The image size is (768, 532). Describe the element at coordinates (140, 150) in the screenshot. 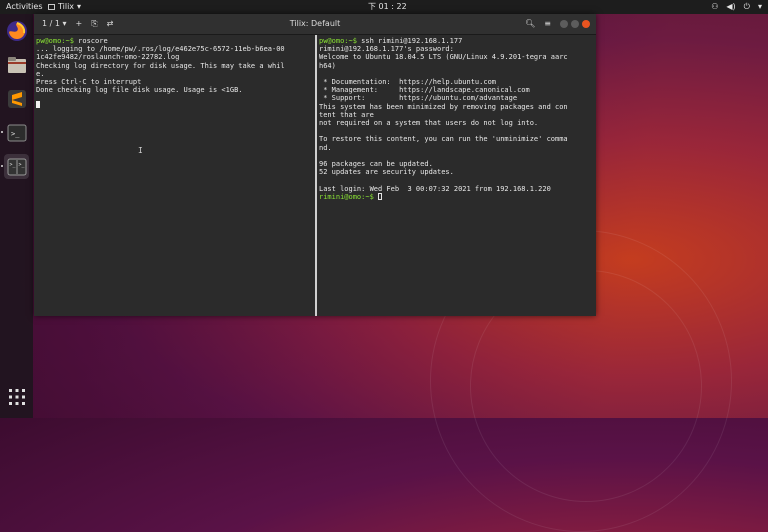

I see `mouse-ibeam-cursor: I` at that location.